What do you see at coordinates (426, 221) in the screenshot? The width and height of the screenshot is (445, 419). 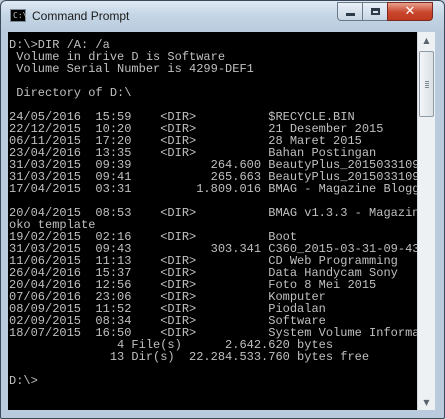 I see `vertical-scrollbar: ▲ ▼` at bounding box center [426, 221].